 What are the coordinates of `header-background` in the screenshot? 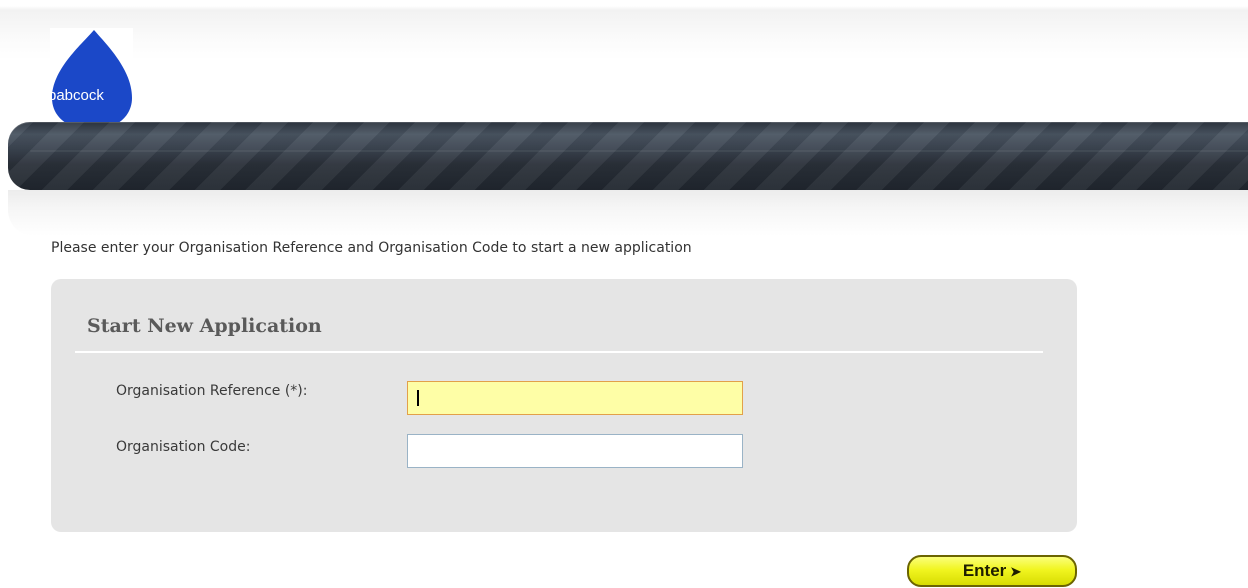 It's located at (624, 30).